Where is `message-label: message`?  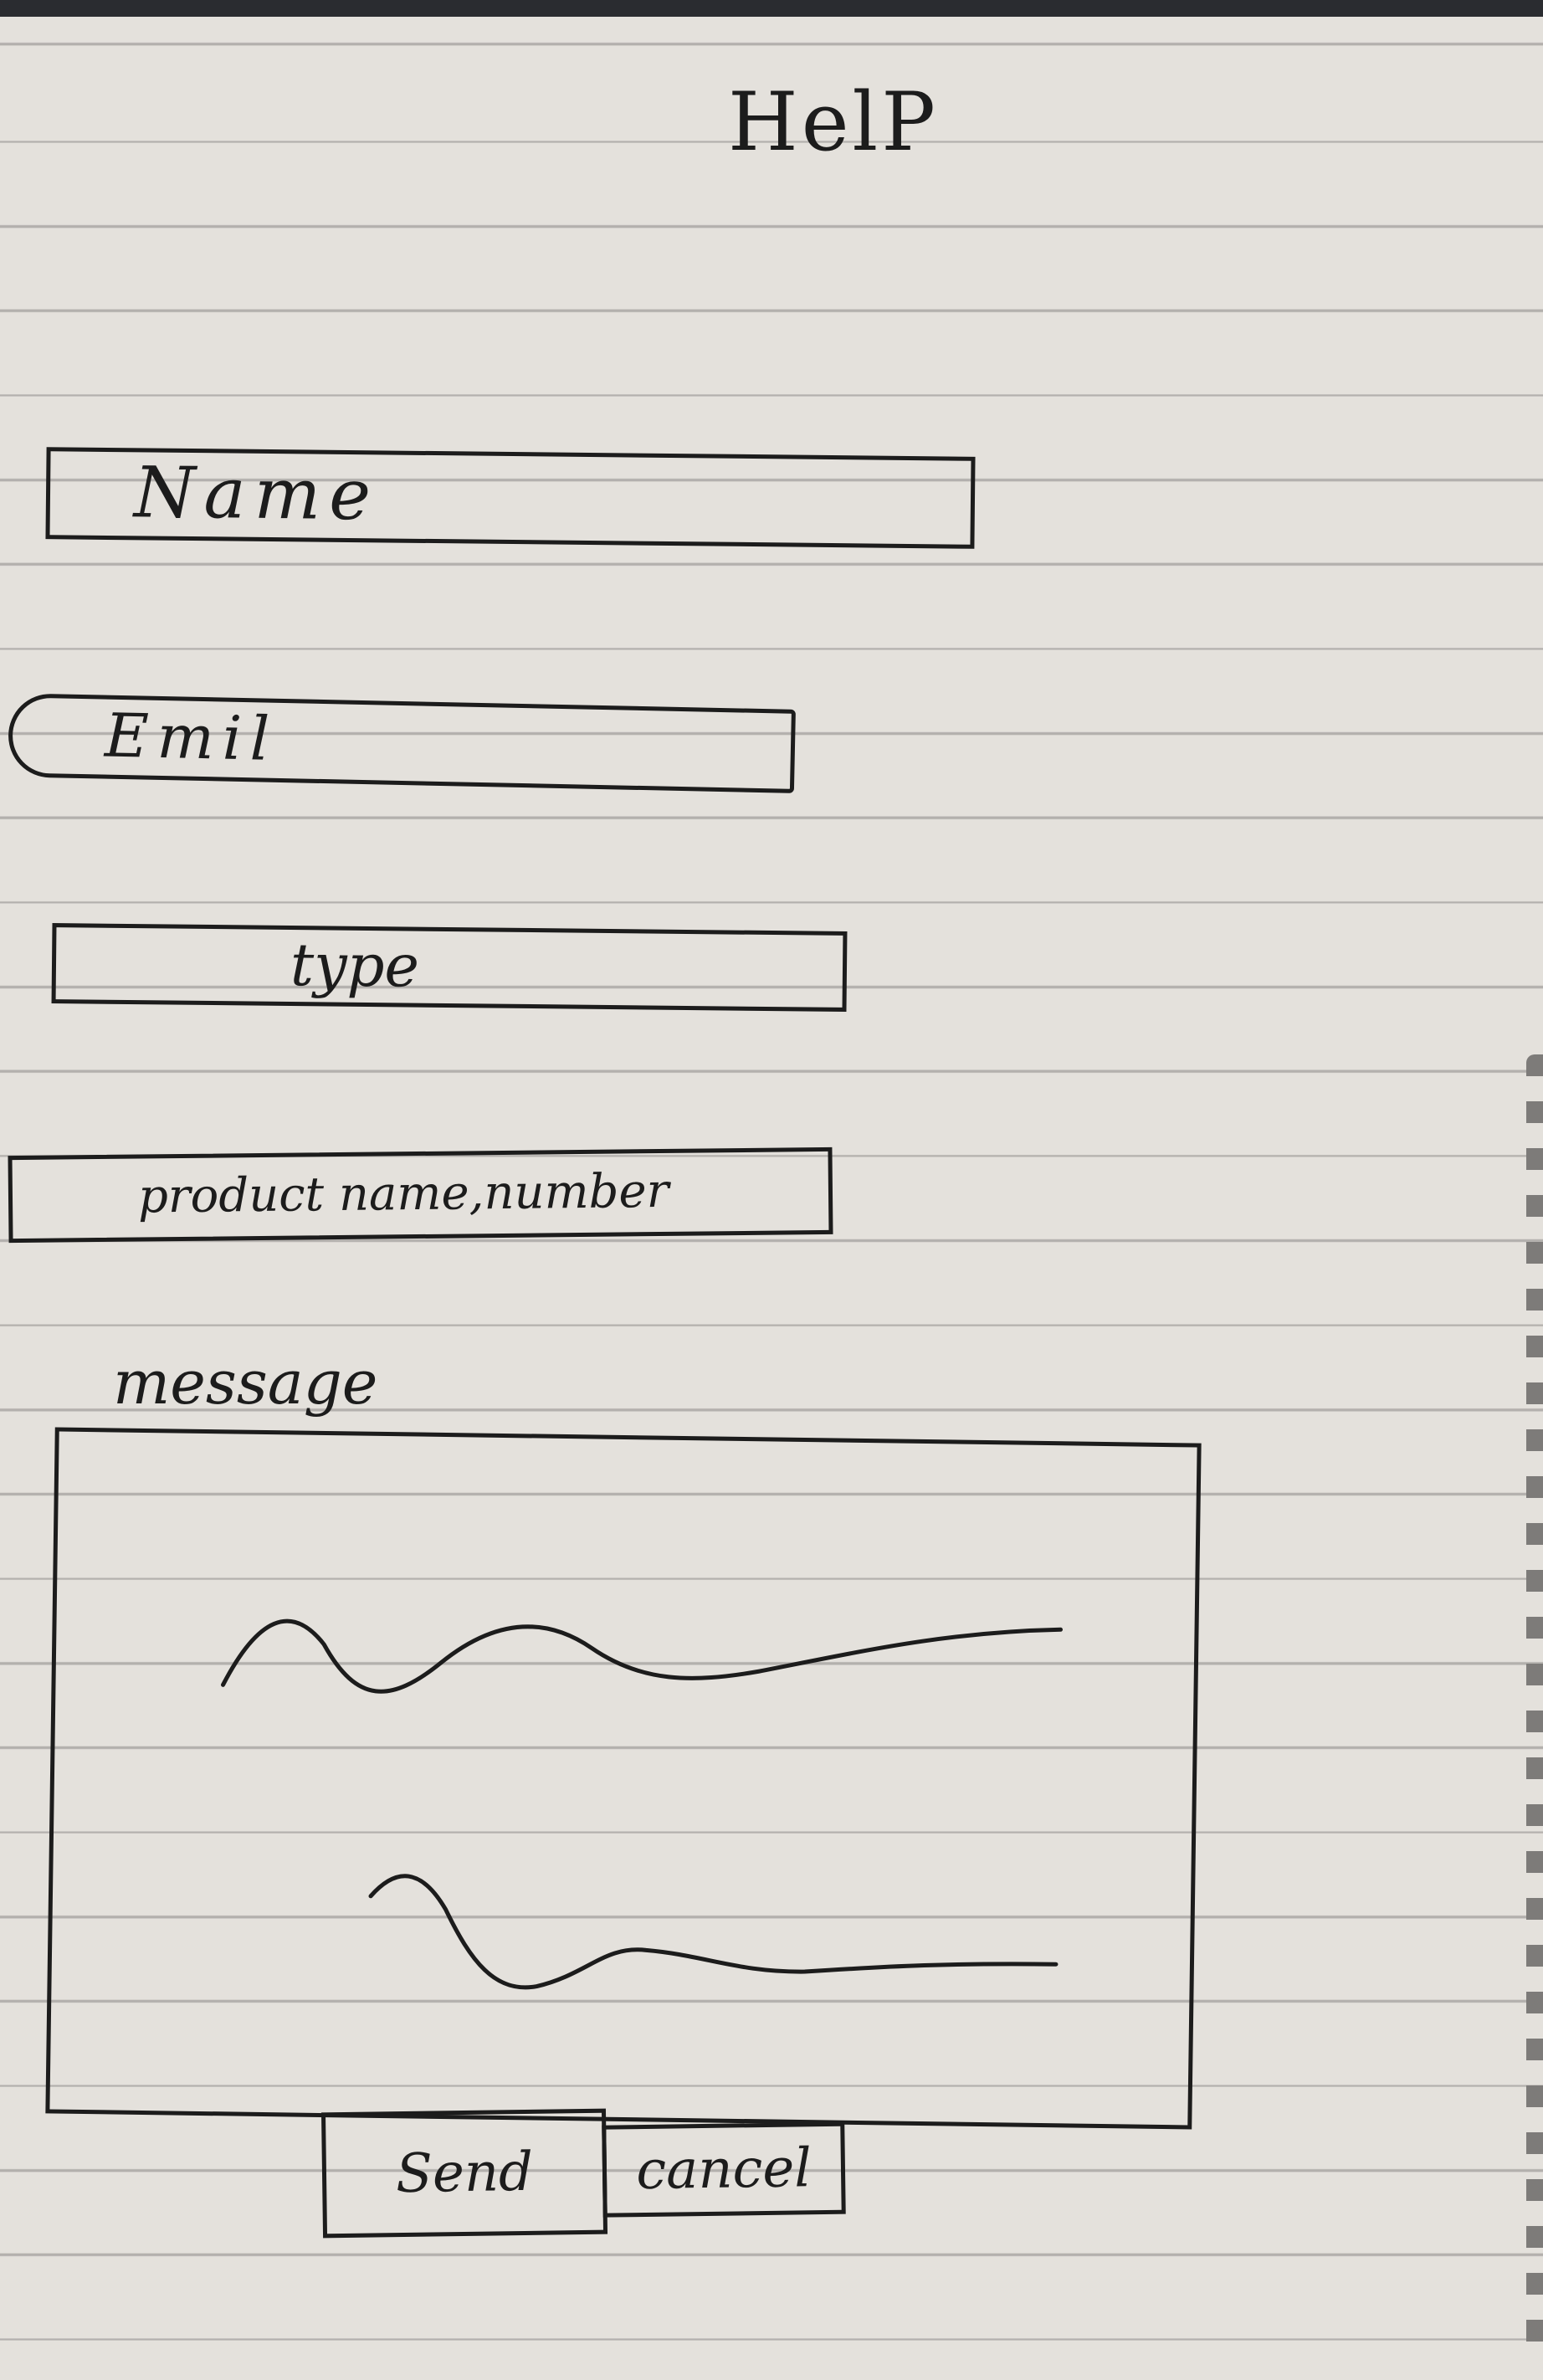 message-label: message is located at coordinates (246, 1382).